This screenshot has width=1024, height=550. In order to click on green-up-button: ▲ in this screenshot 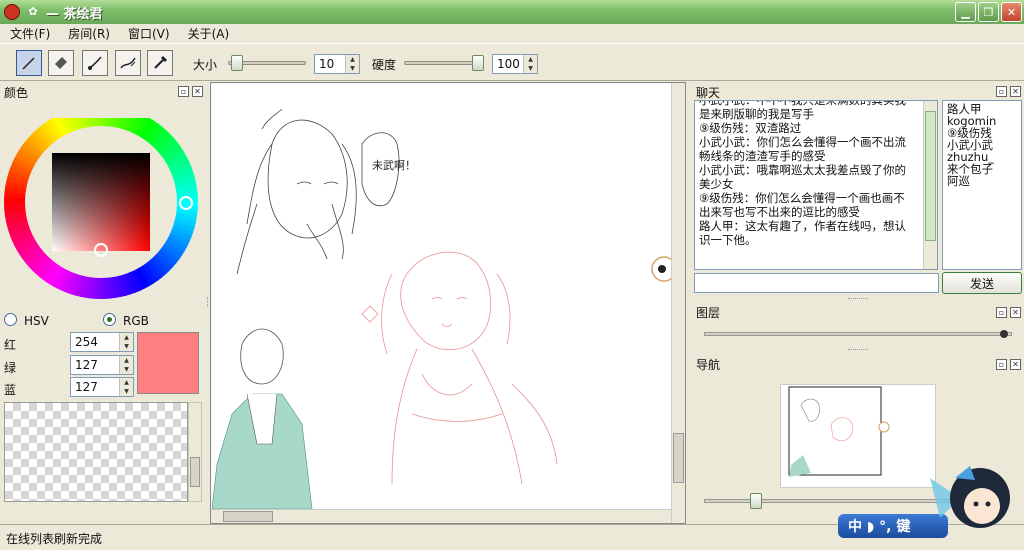, I will do `click(126, 360)`.